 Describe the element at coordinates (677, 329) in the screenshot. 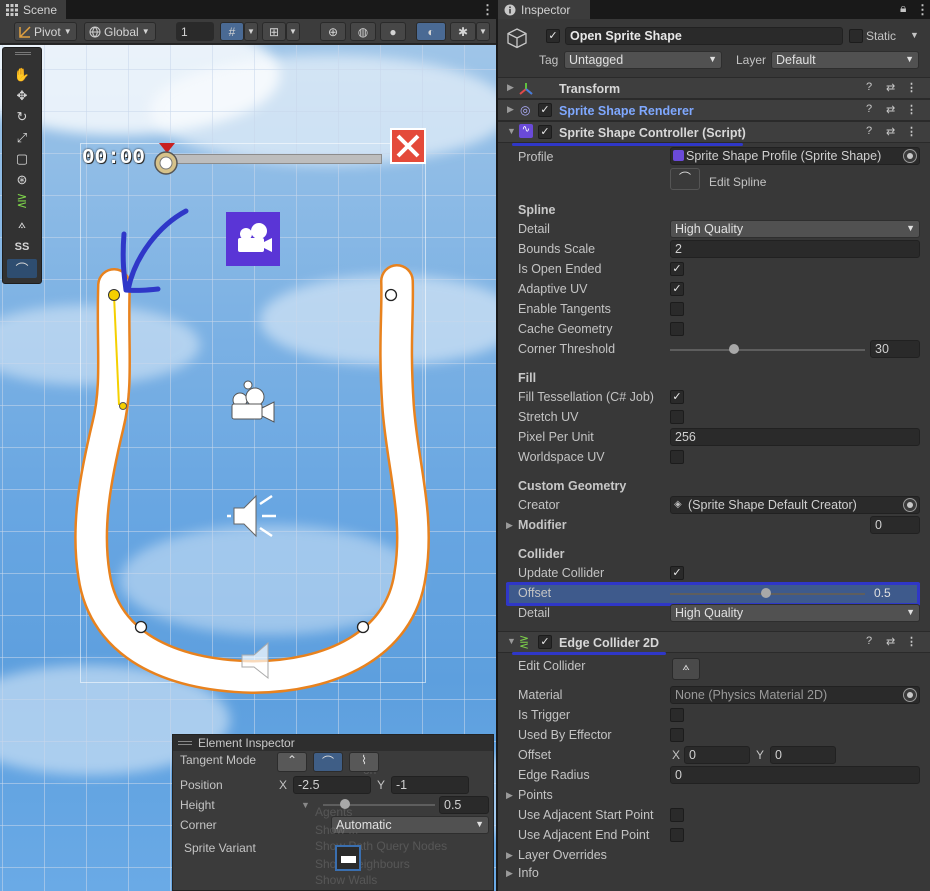

I see `cache-checkbox` at that location.